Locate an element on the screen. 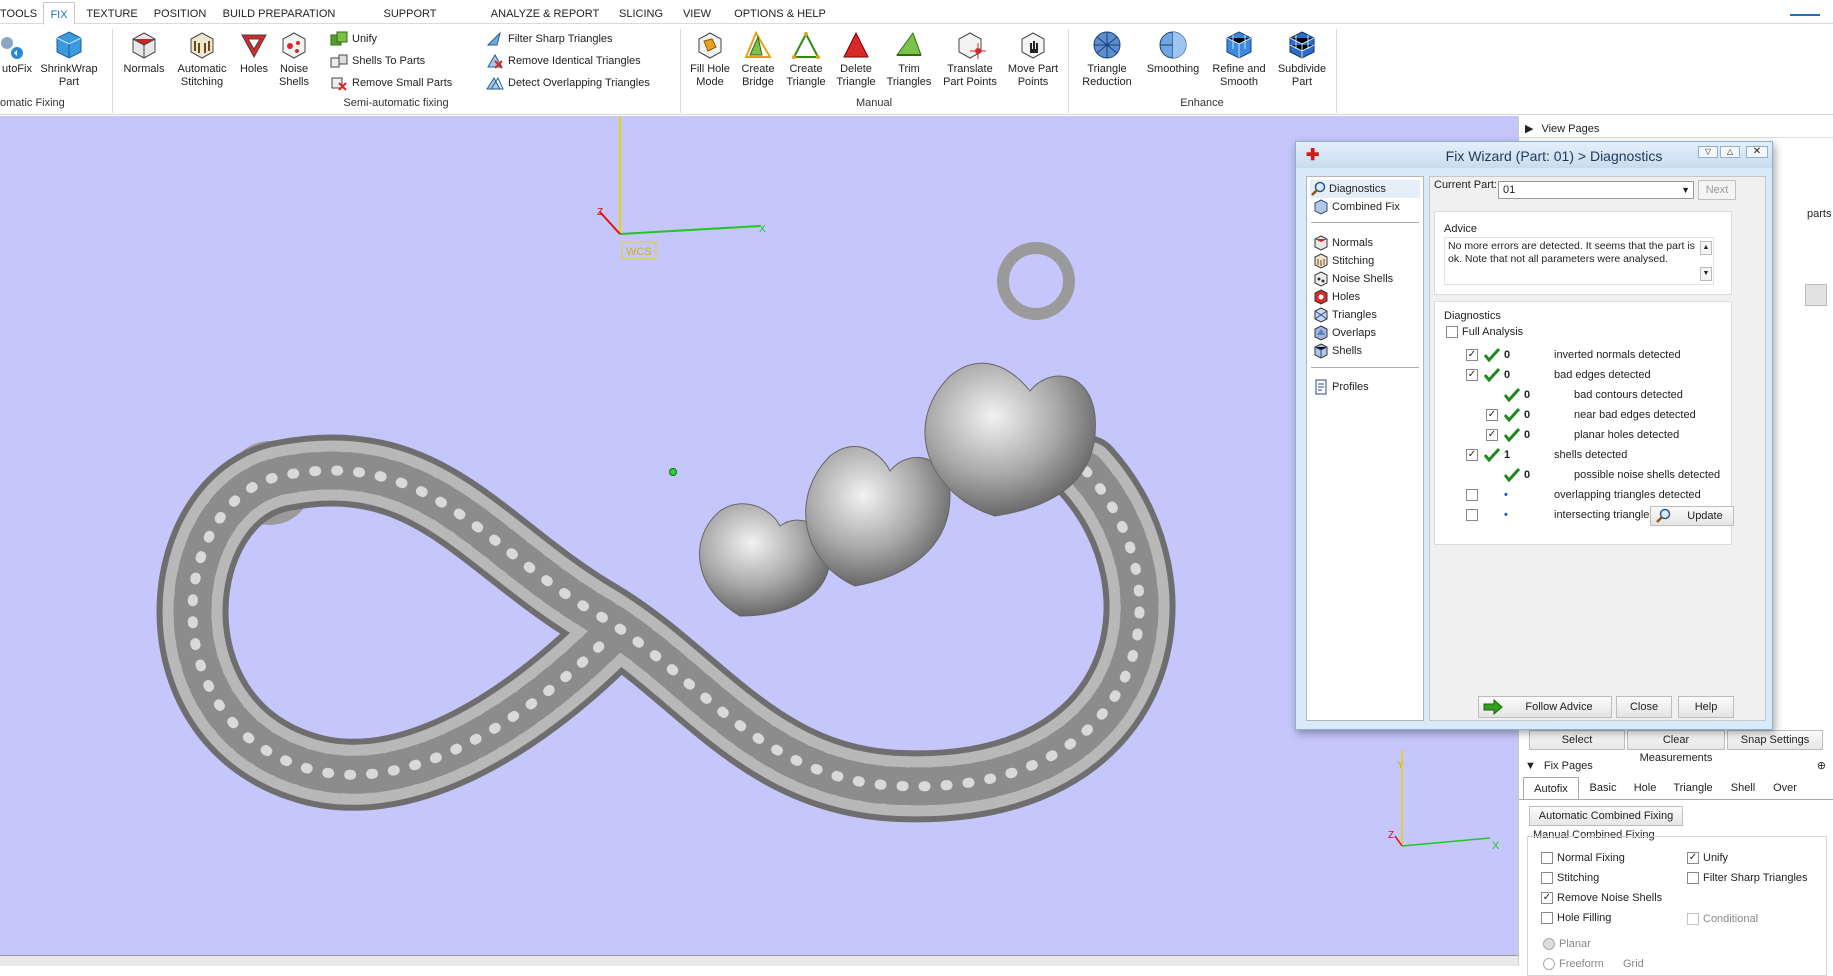  tab-overlap: Over is located at coordinates (1785, 788).